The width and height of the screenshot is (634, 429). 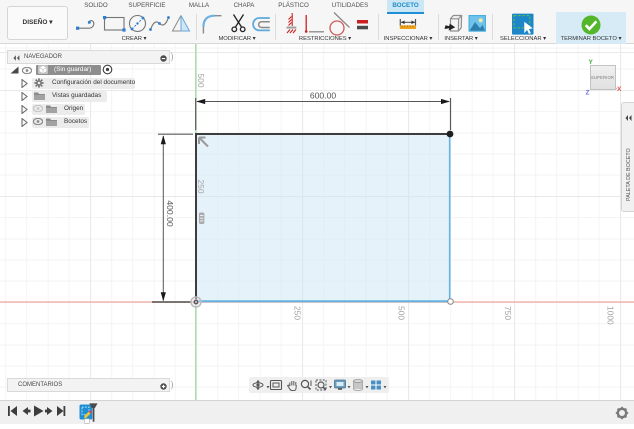 I want to click on svg-text: 1000, so click(x=611, y=315).